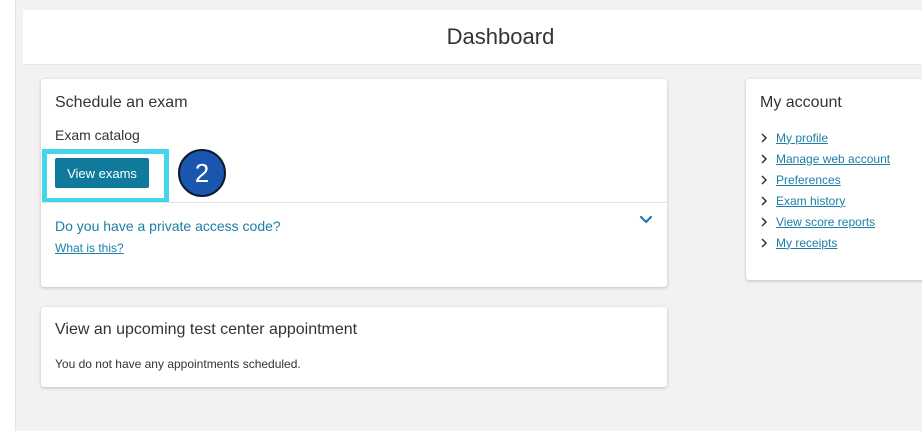 The image size is (922, 431). What do you see at coordinates (833, 159) in the screenshot?
I see `manage-web-account-link: Manage web account` at bounding box center [833, 159].